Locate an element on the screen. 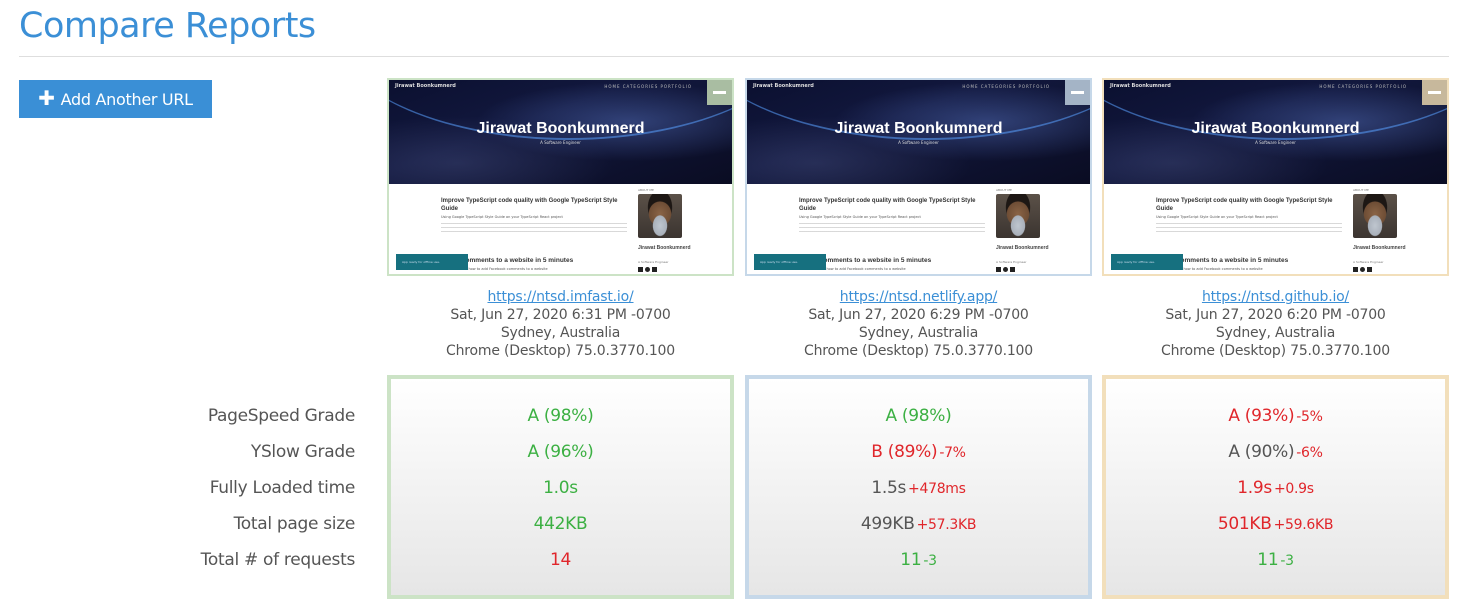  metric-yslow-grade: B (89%) -7% is located at coordinates (918, 452).